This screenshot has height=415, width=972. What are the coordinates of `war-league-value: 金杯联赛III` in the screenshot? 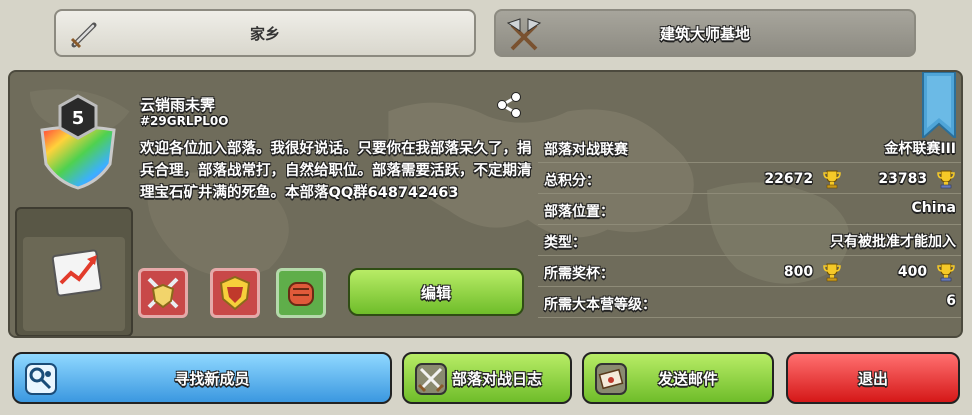 It's located at (920, 149).